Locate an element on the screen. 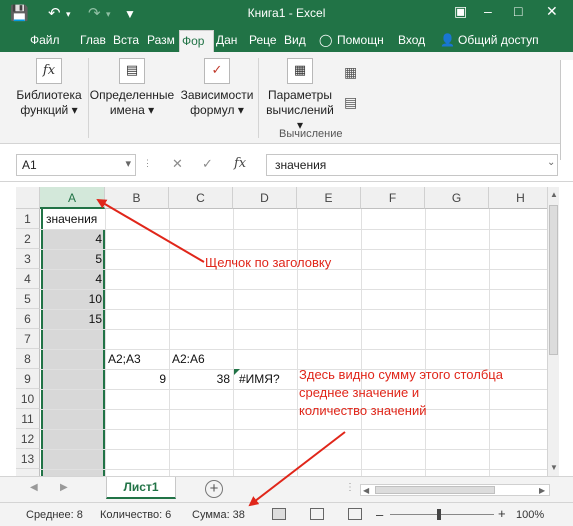 Image resolution: width=573 pixels, height=526 pixels. cell-a4: 4 is located at coordinates (74, 279).